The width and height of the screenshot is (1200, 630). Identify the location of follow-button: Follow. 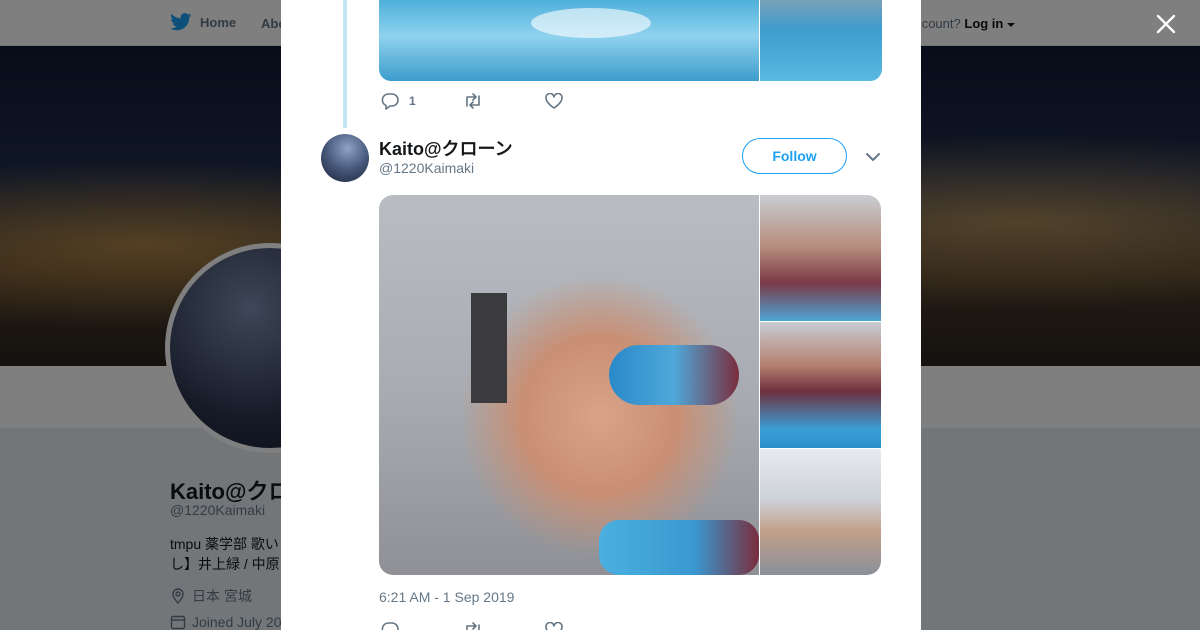
(794, 156).